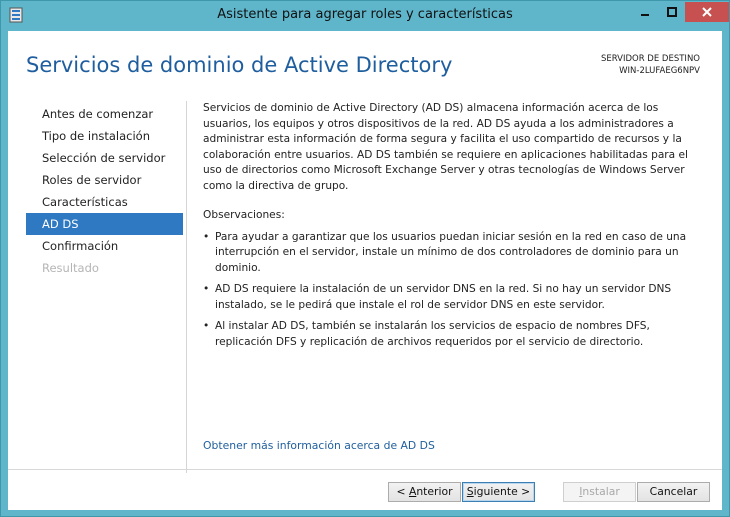 This screenshot has height=517, width=730. Describe the element at coordinates (659, 71) in the screenshot. I see `destination-server-name: WIN-2LUFAEG6NPV` at that location.